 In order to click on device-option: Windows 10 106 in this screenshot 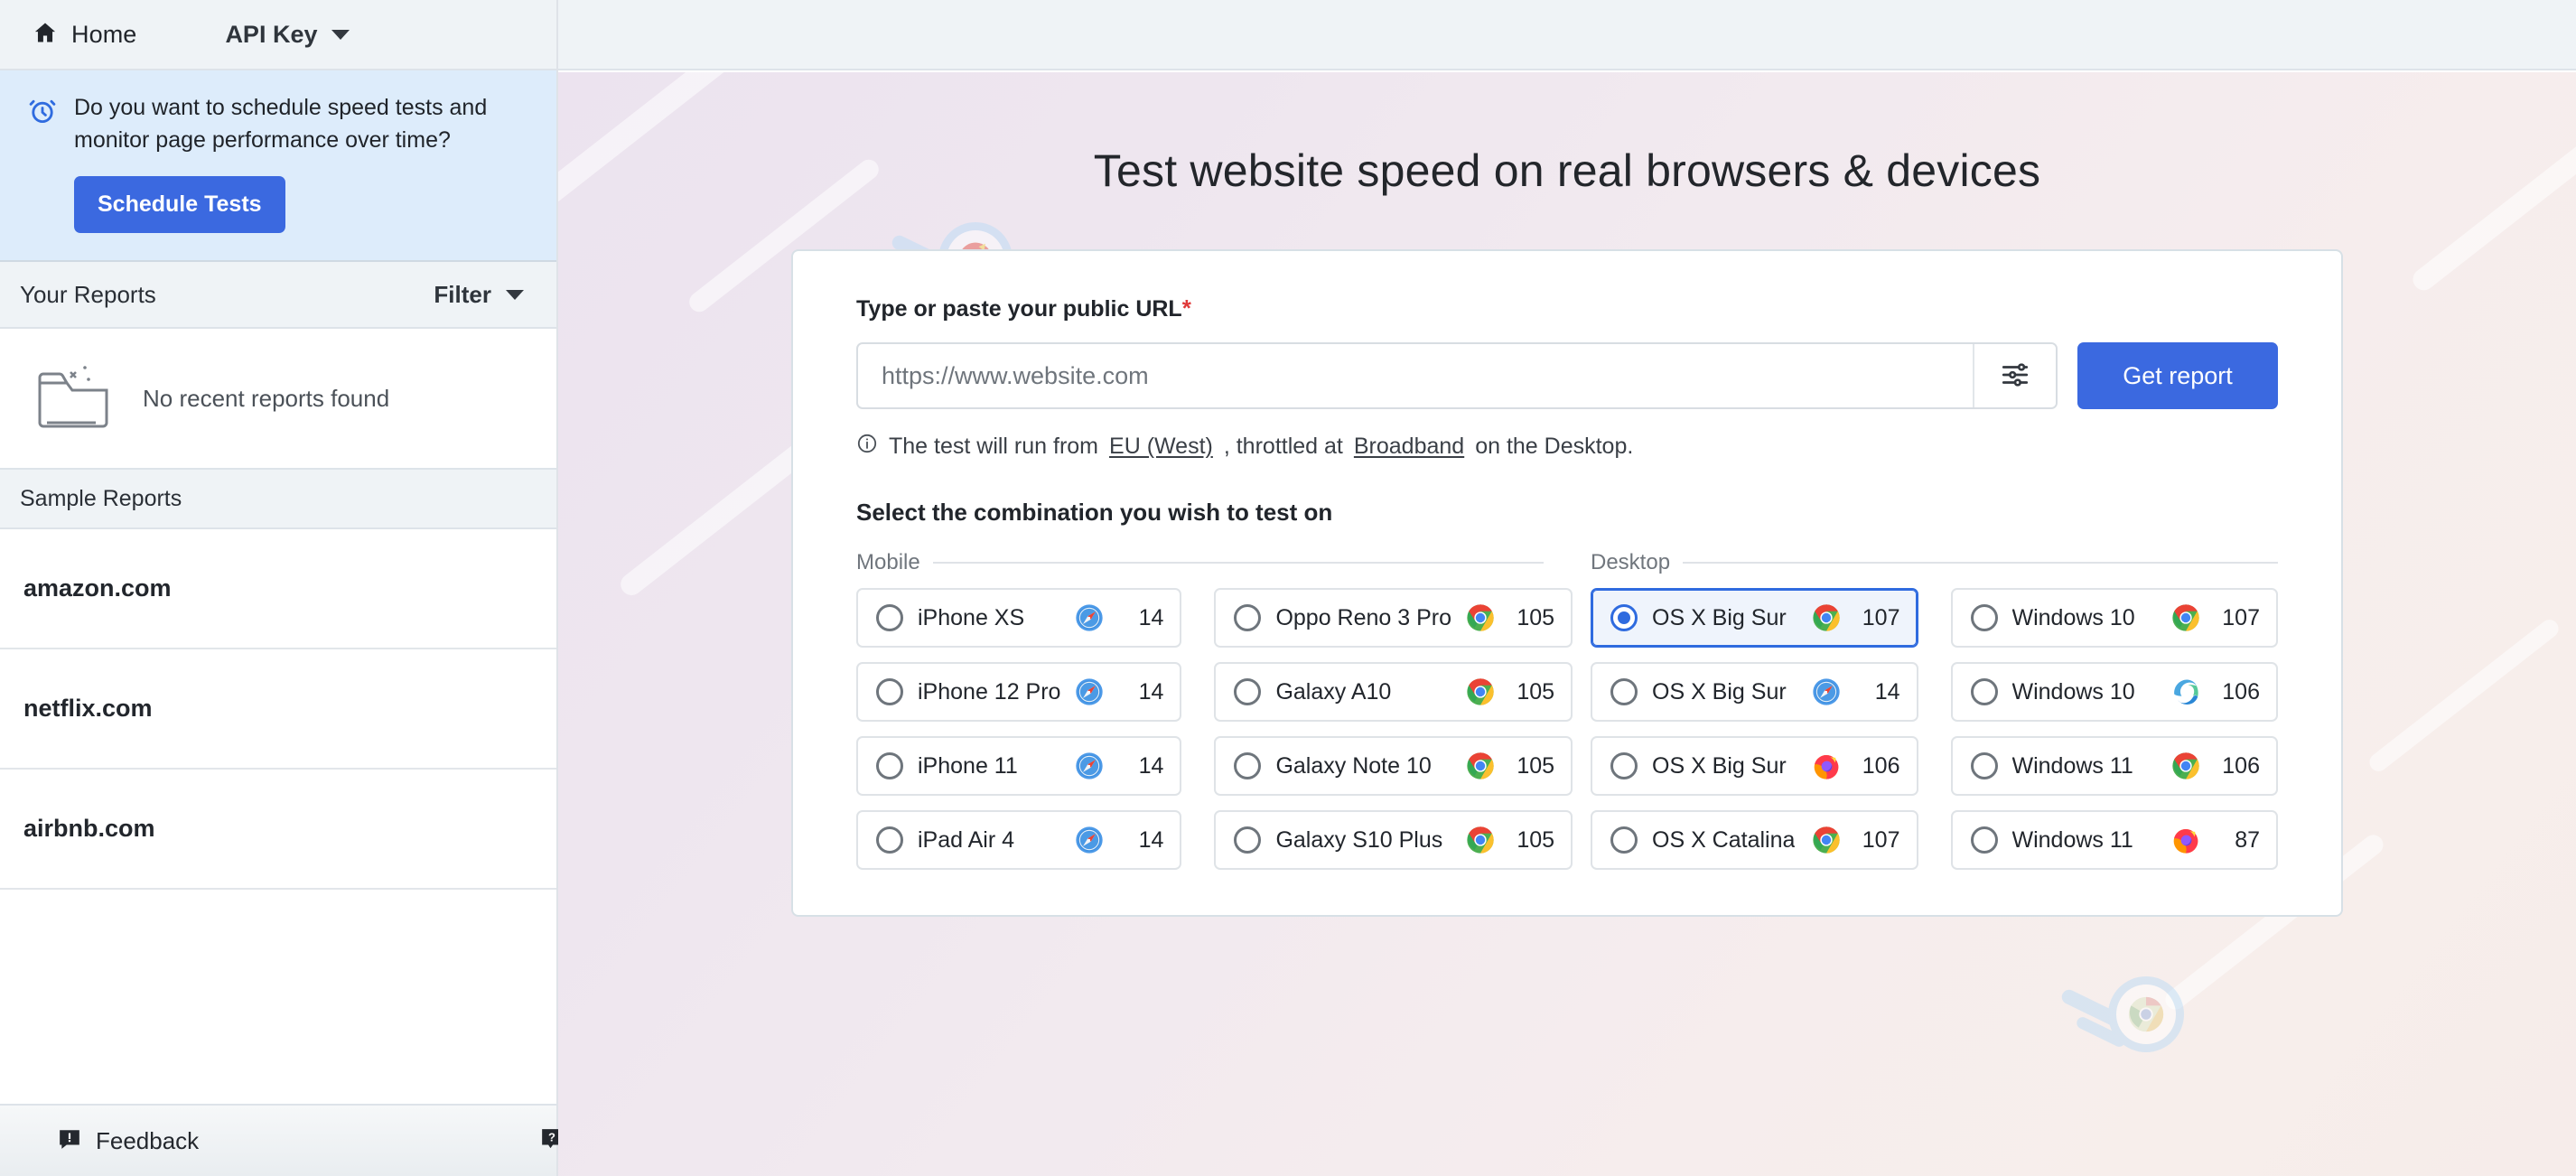, I will do `click(2114, 692)`.